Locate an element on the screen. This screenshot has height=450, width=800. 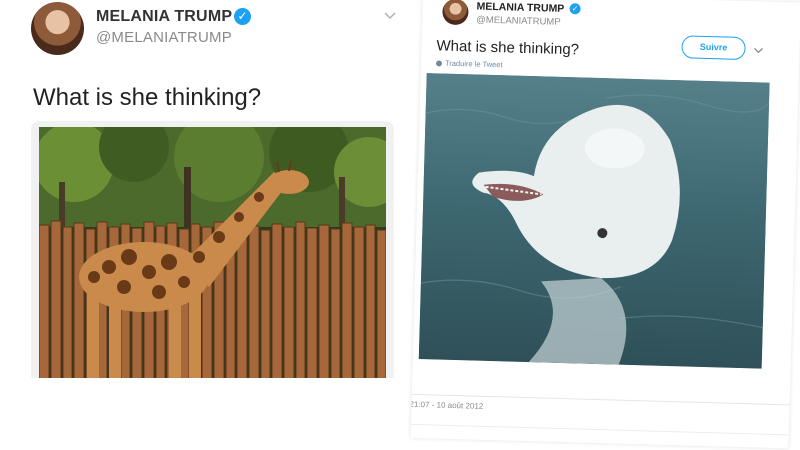
left-handle: @MELANIATRUMP is located at coordinates (164, 37).